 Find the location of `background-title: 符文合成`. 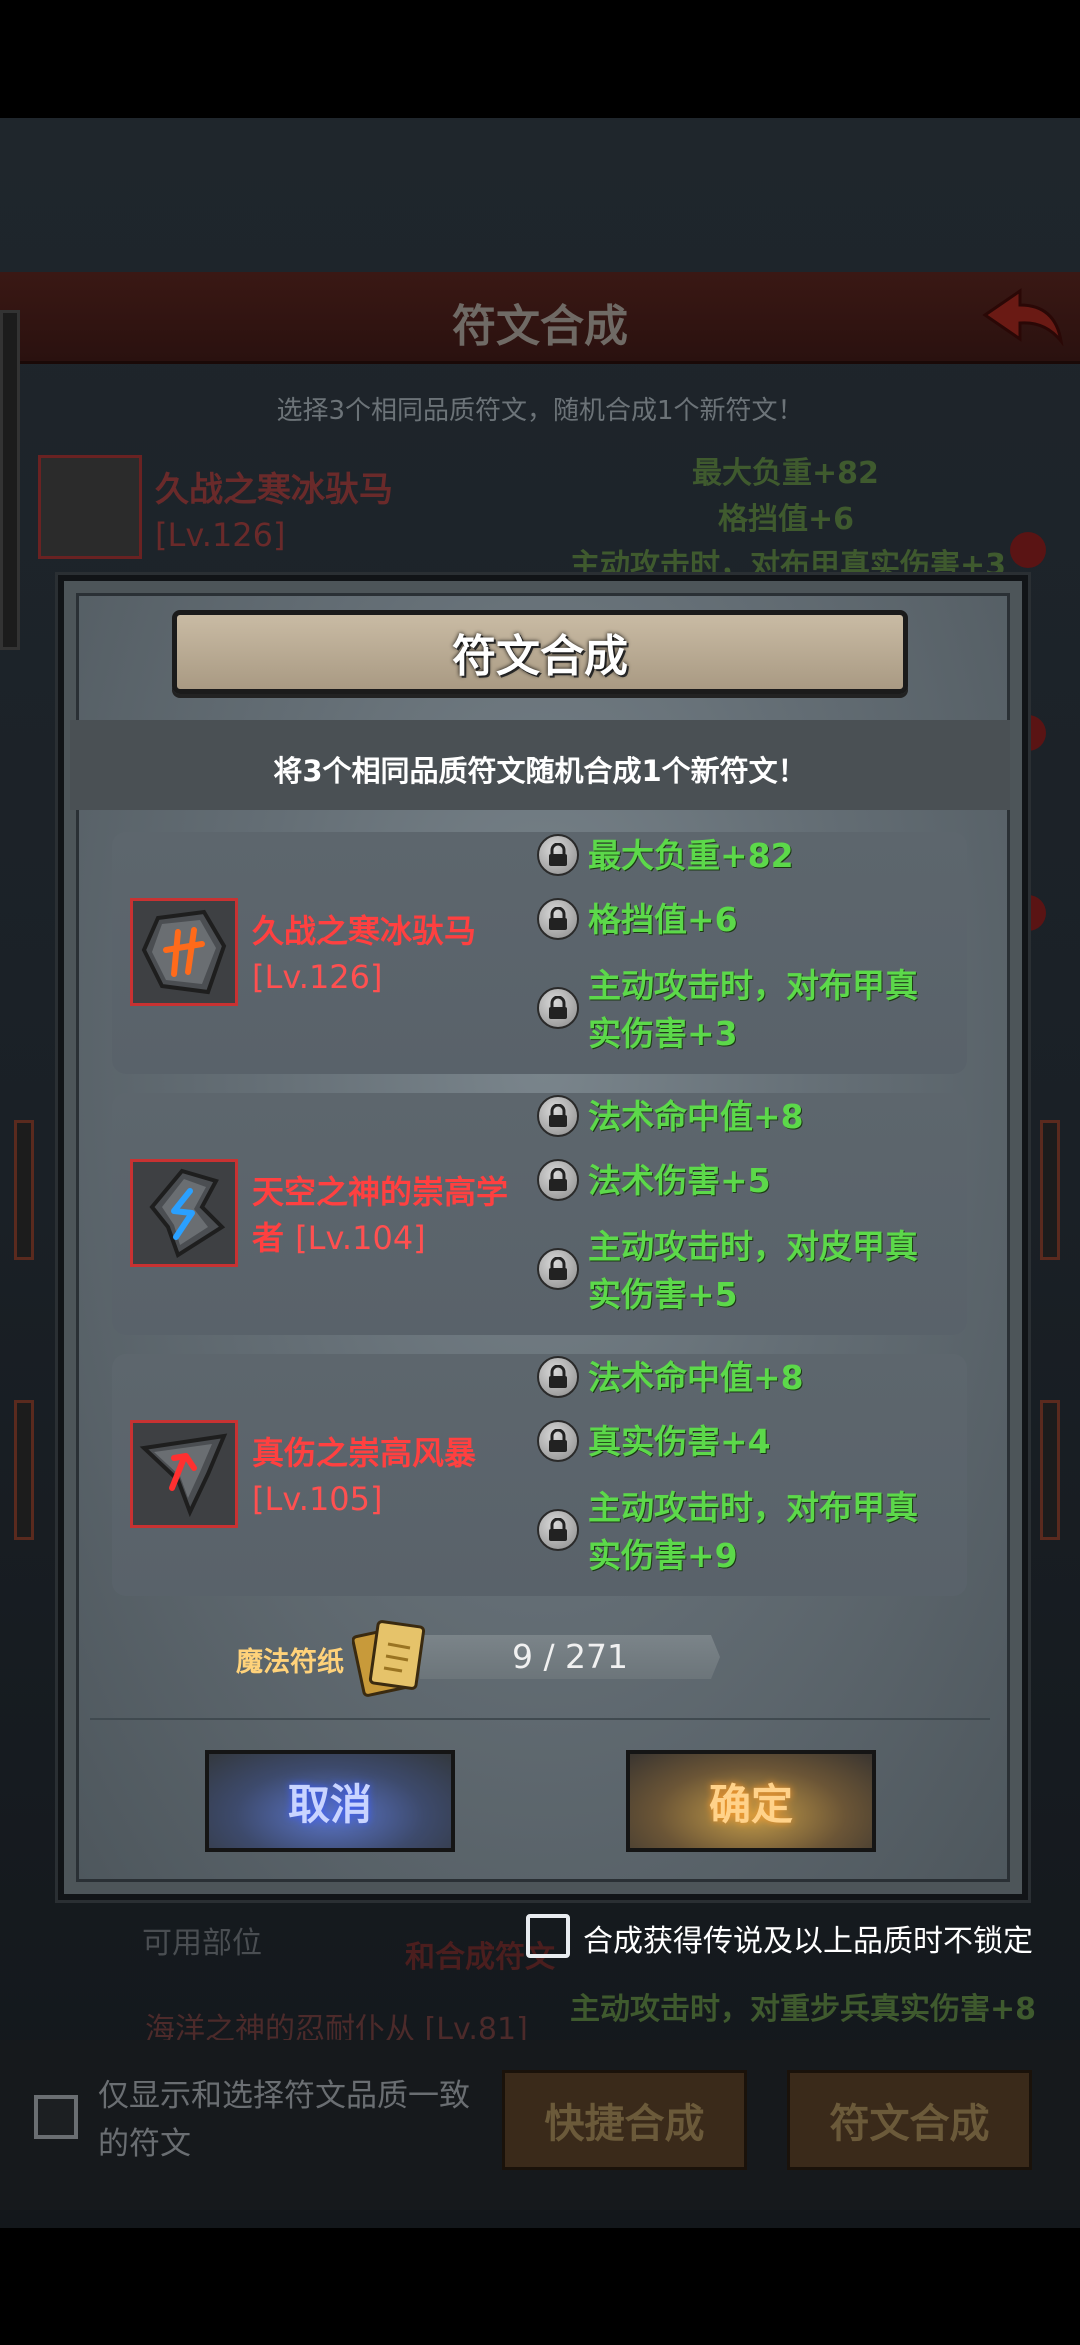

background-title: 符文合成 is located at coordinates (540, 326).